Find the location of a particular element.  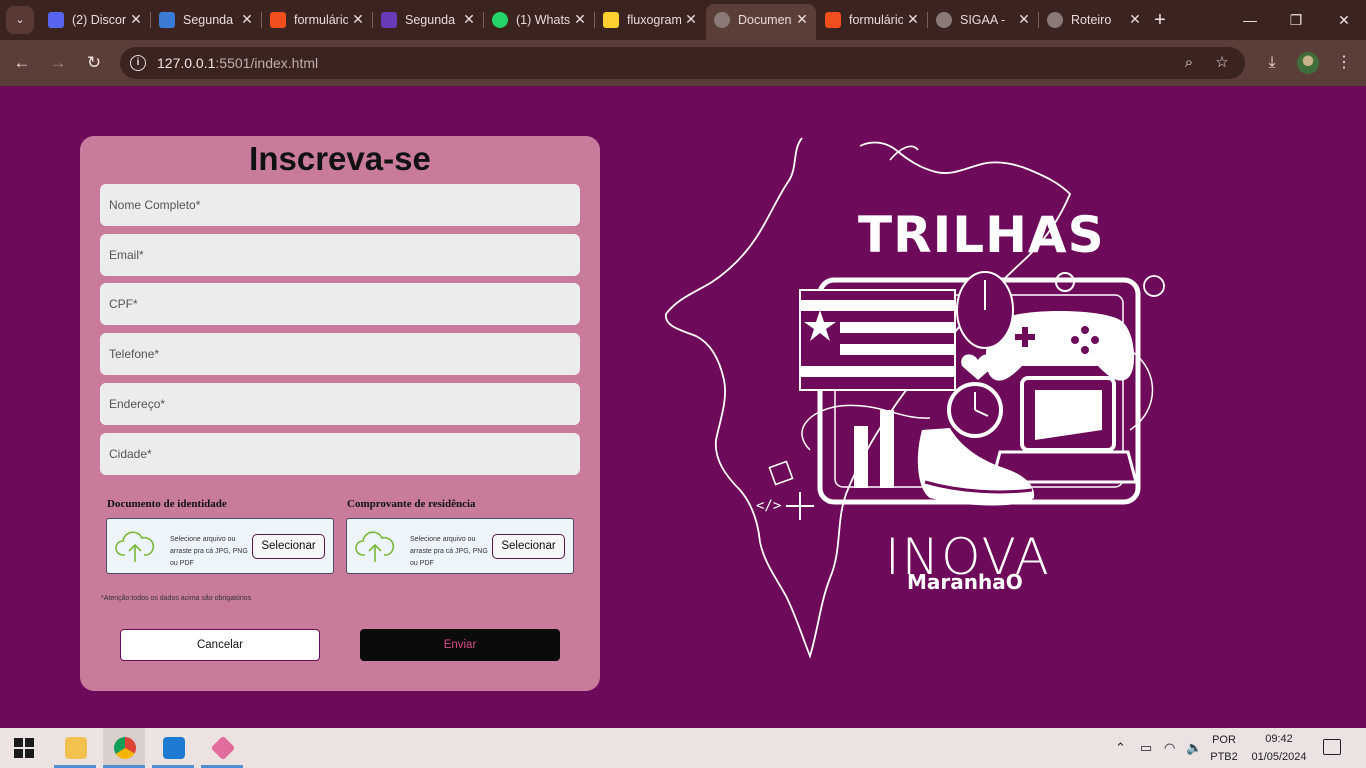

miro-icon is located at coordinates (611, 20).